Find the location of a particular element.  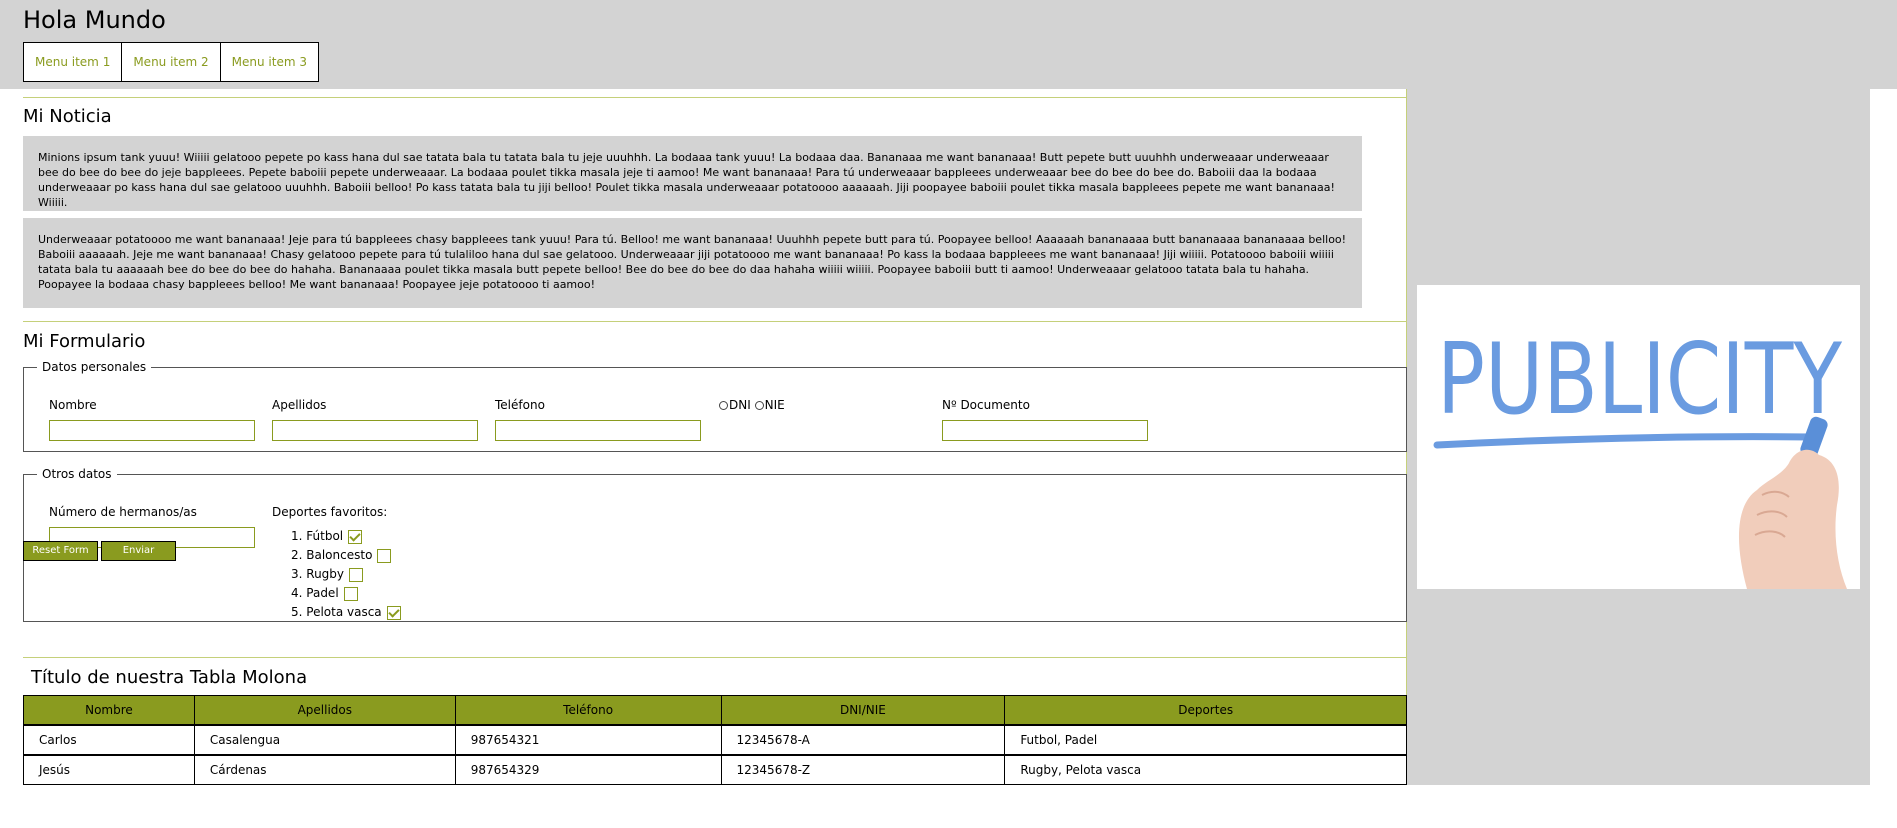

doc-type-group: DNI NIE is located at coordinates (752, 405).